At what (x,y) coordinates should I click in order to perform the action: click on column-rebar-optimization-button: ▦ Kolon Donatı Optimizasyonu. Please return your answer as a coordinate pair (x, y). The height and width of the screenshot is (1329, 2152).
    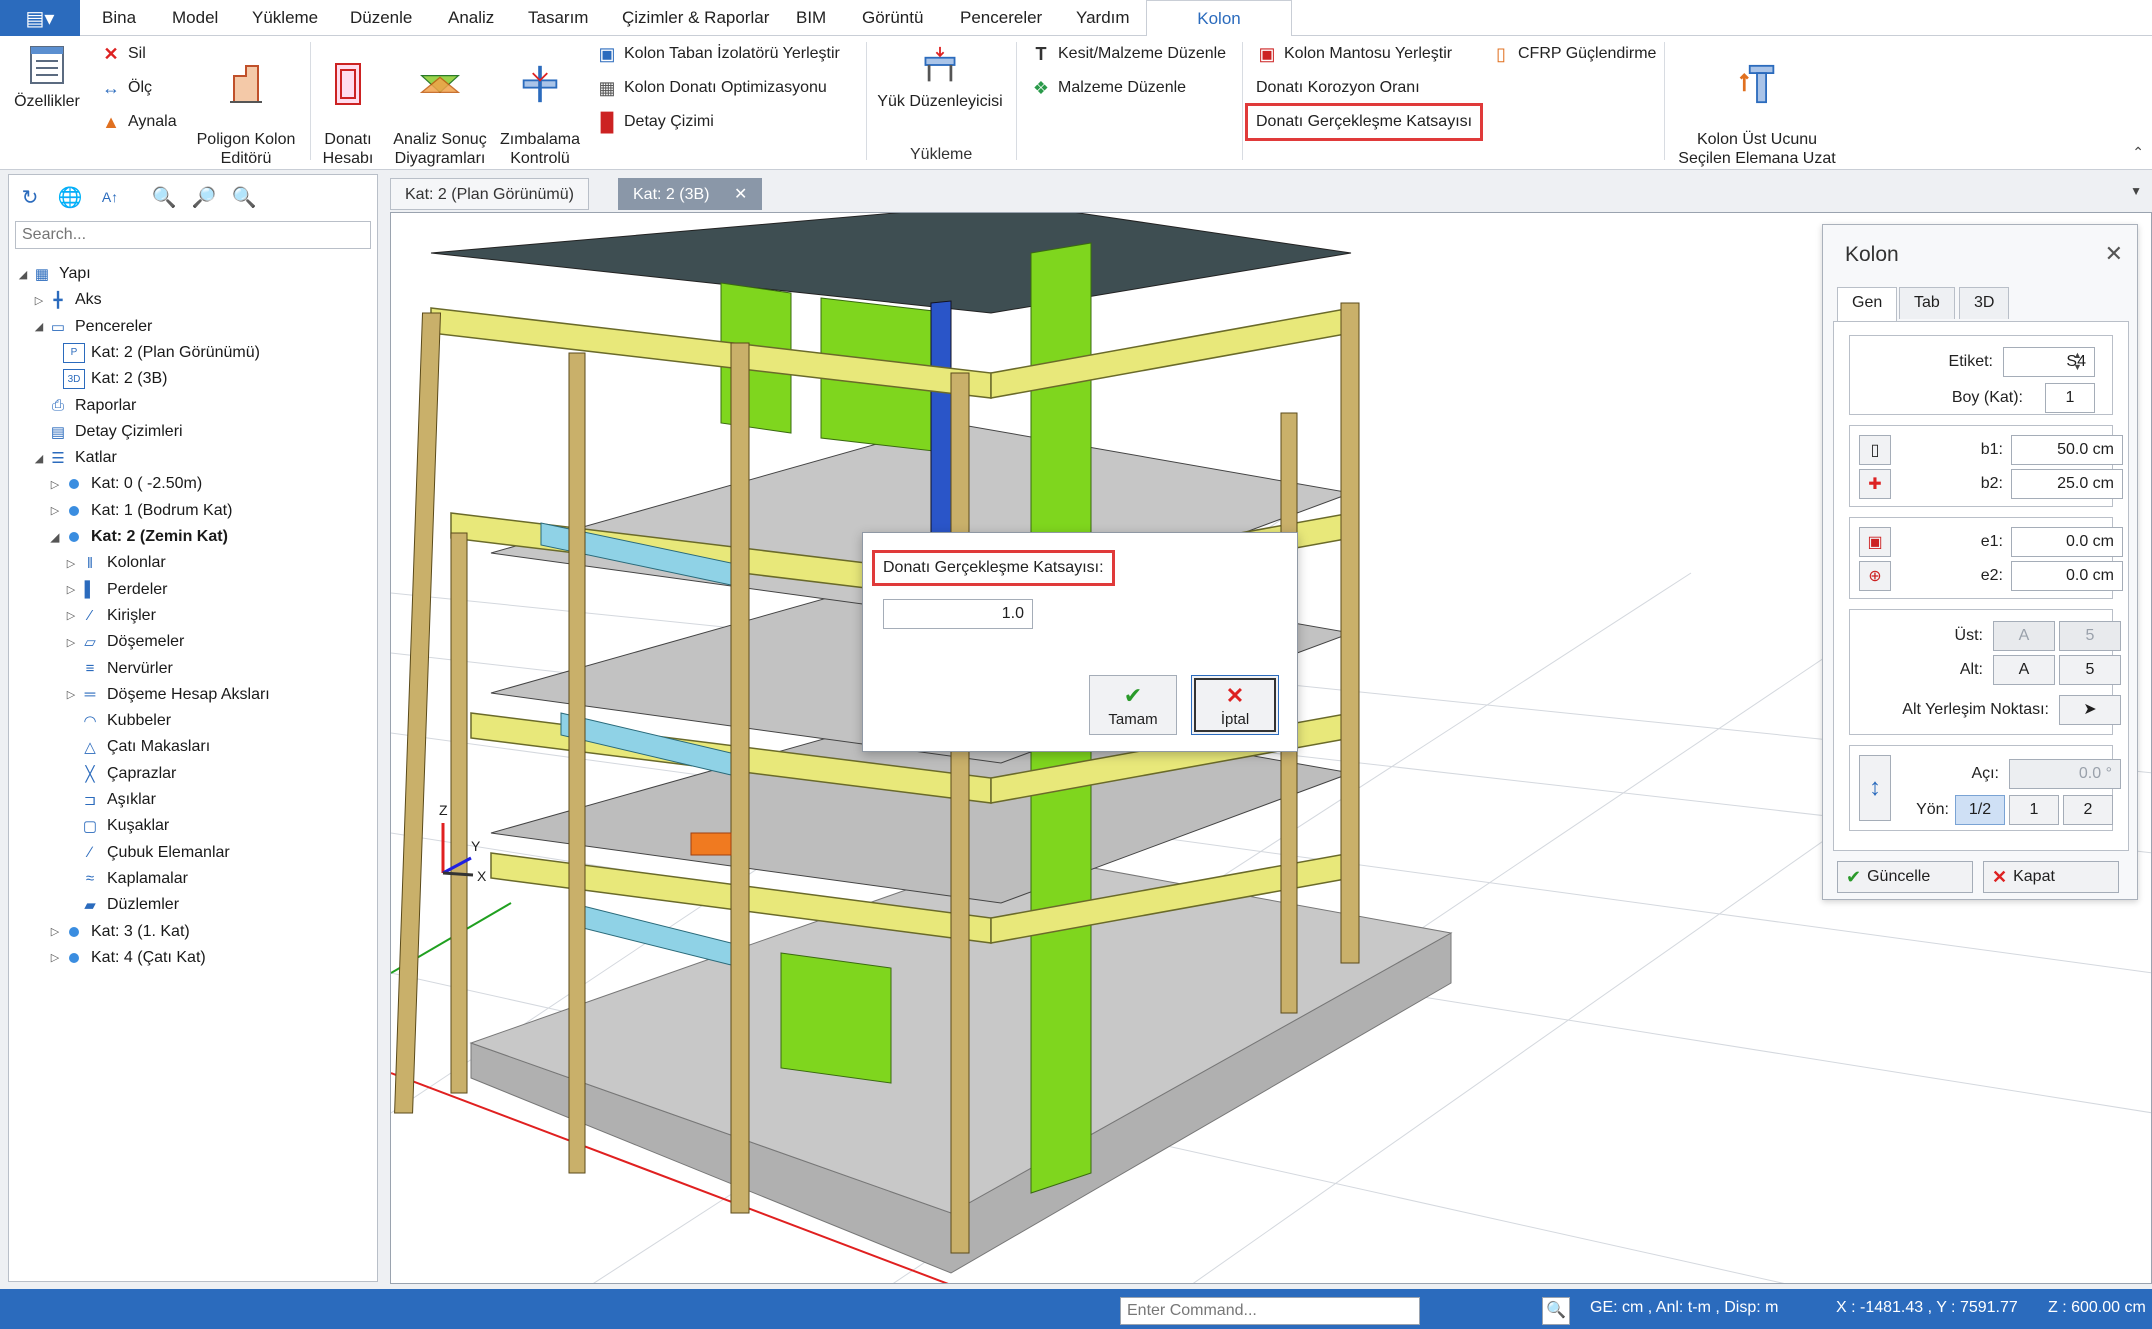
    Looking at the image, I should click on (711, 88).